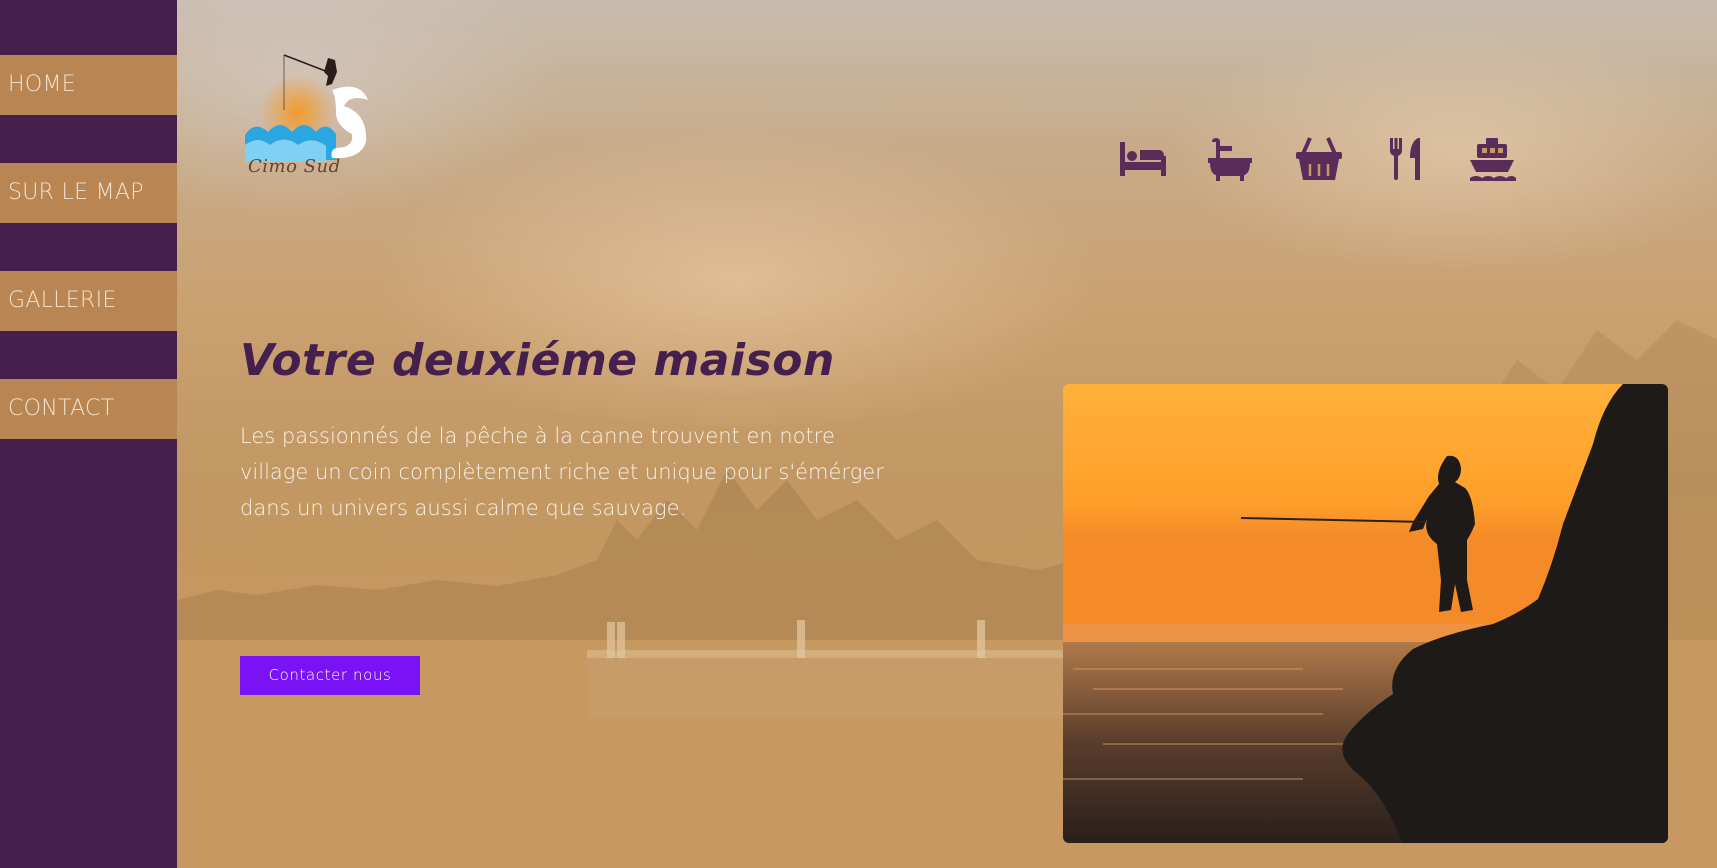  What do you see at coordinates (1143, 159) in the screenshot?
I see `bed-icon` at bounding box center [1143, 159].